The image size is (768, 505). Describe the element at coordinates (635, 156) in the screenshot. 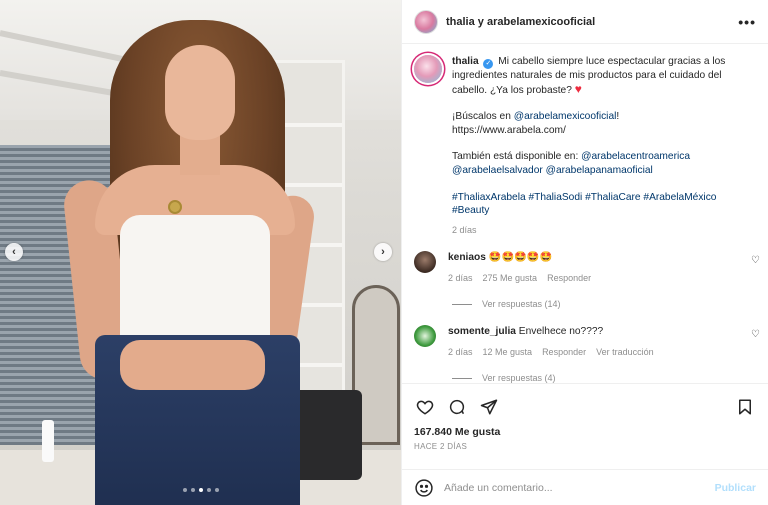

I see `mention-link: @arabelacentroamerica` at that location.